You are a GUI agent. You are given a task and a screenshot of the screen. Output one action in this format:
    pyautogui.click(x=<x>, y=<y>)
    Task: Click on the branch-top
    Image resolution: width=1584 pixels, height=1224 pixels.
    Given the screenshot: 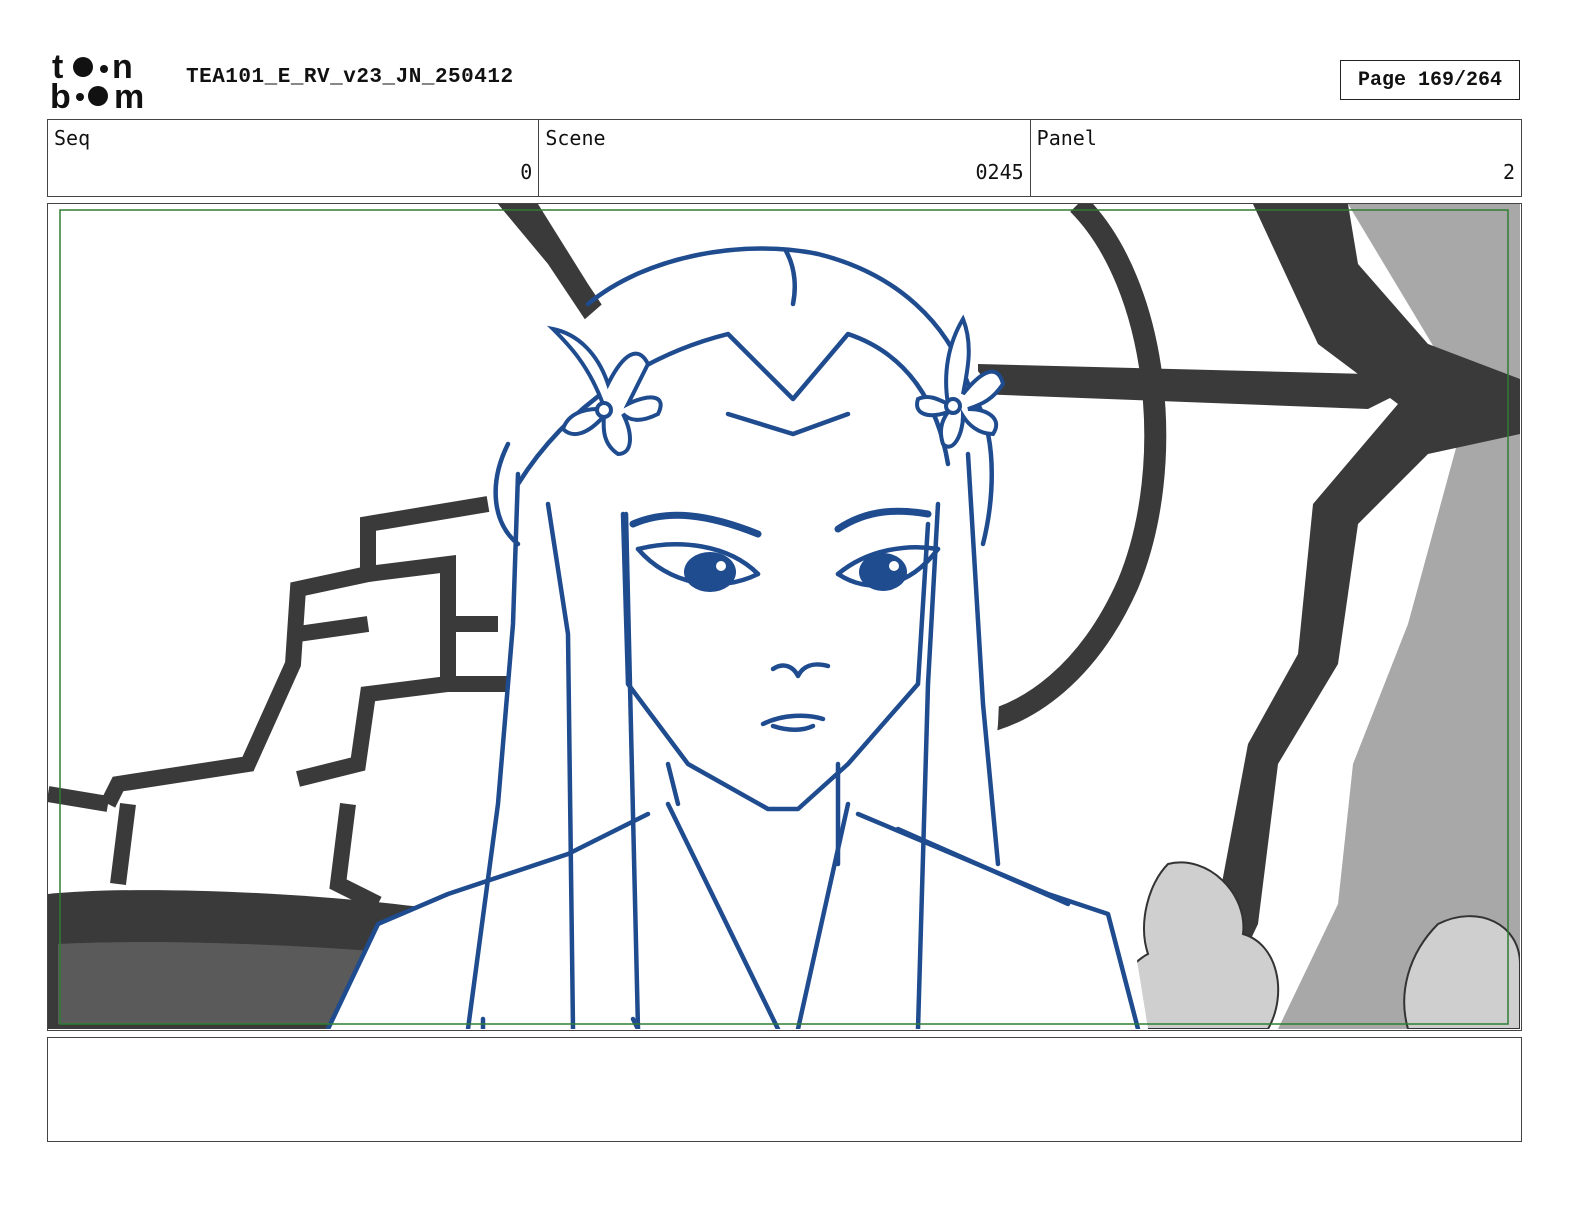 What is the action you would take?
    pyautogui.click(x=553, y=264)
    